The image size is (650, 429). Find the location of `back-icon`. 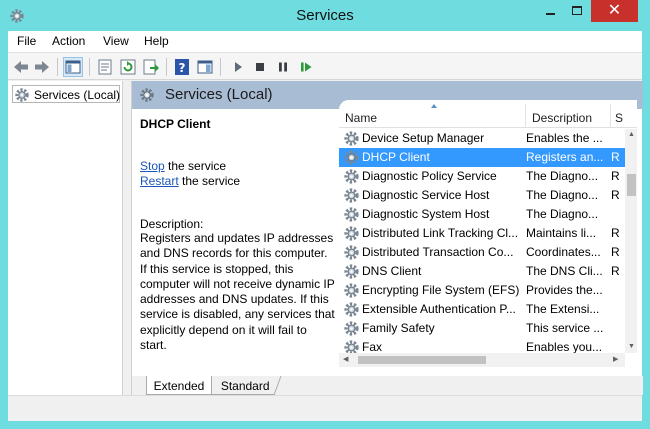

back-icon is located at coordinates (21, 67).